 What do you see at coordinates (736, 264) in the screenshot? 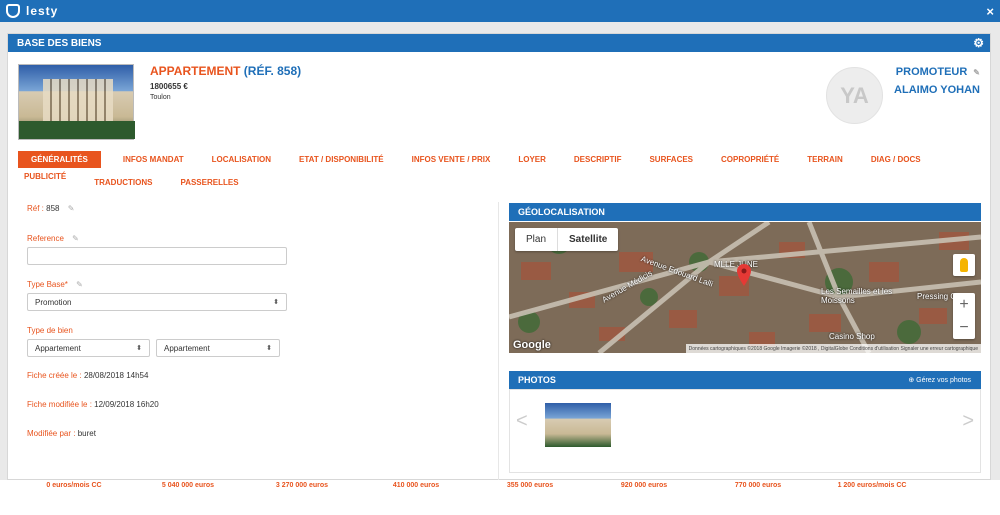
I see `map-label: MLLE JUNE` at bounding box center [736, 264].